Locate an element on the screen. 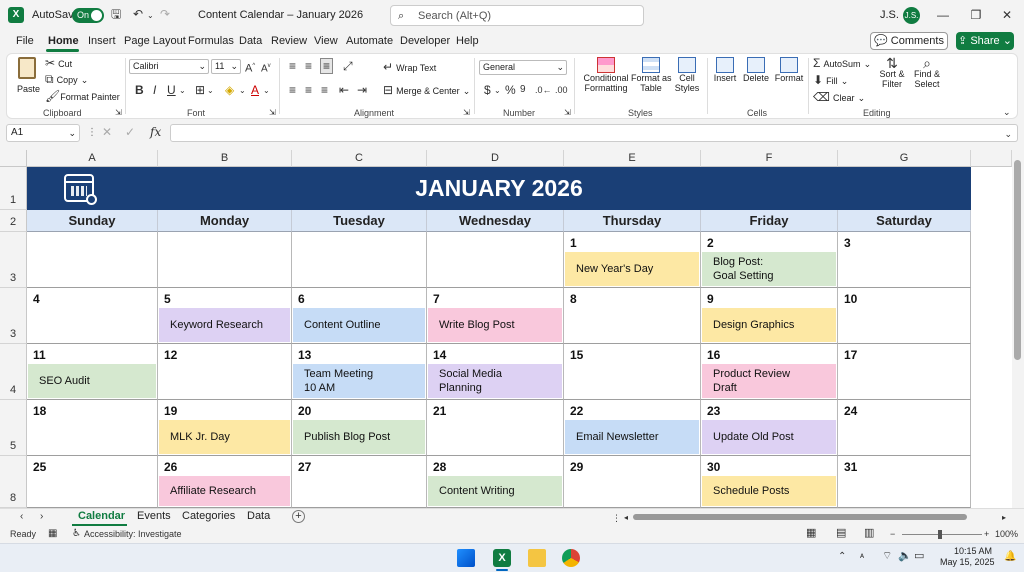 The height and width of the screenshot is (572, 1024). number-format-select: General ⌄ is located at coordinates (523, 67).